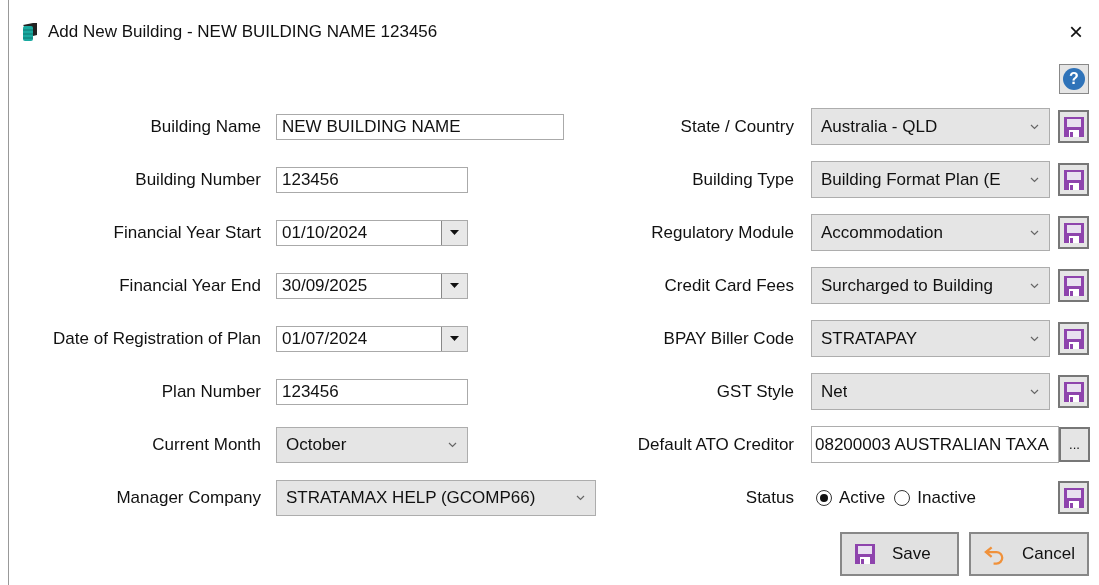 This screenshot has width=1099, height=585. Describe the element at coordinates (420, 126) in the screenshot. I see `text-field: NEW BUILDING NAME` at that location.